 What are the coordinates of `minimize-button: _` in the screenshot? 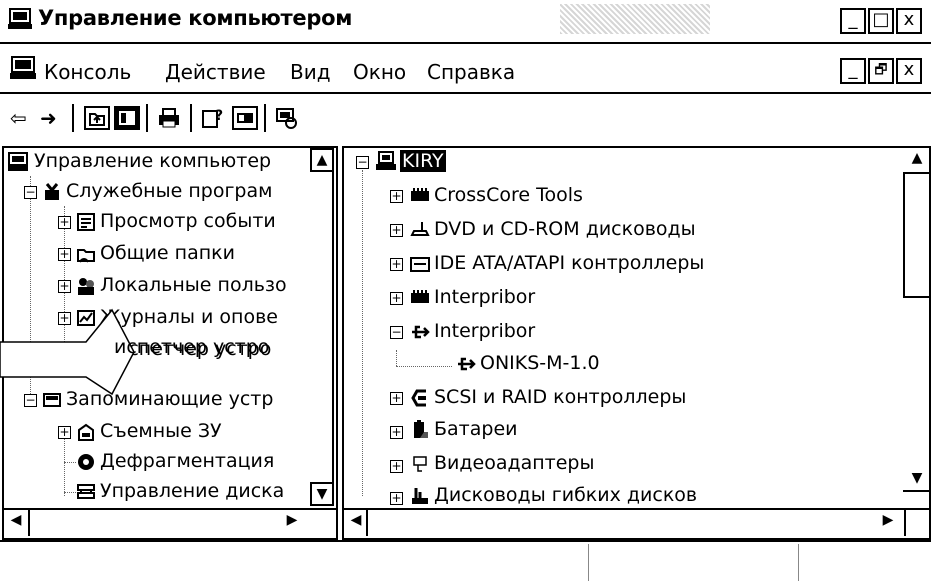 It's located at (853, 21).